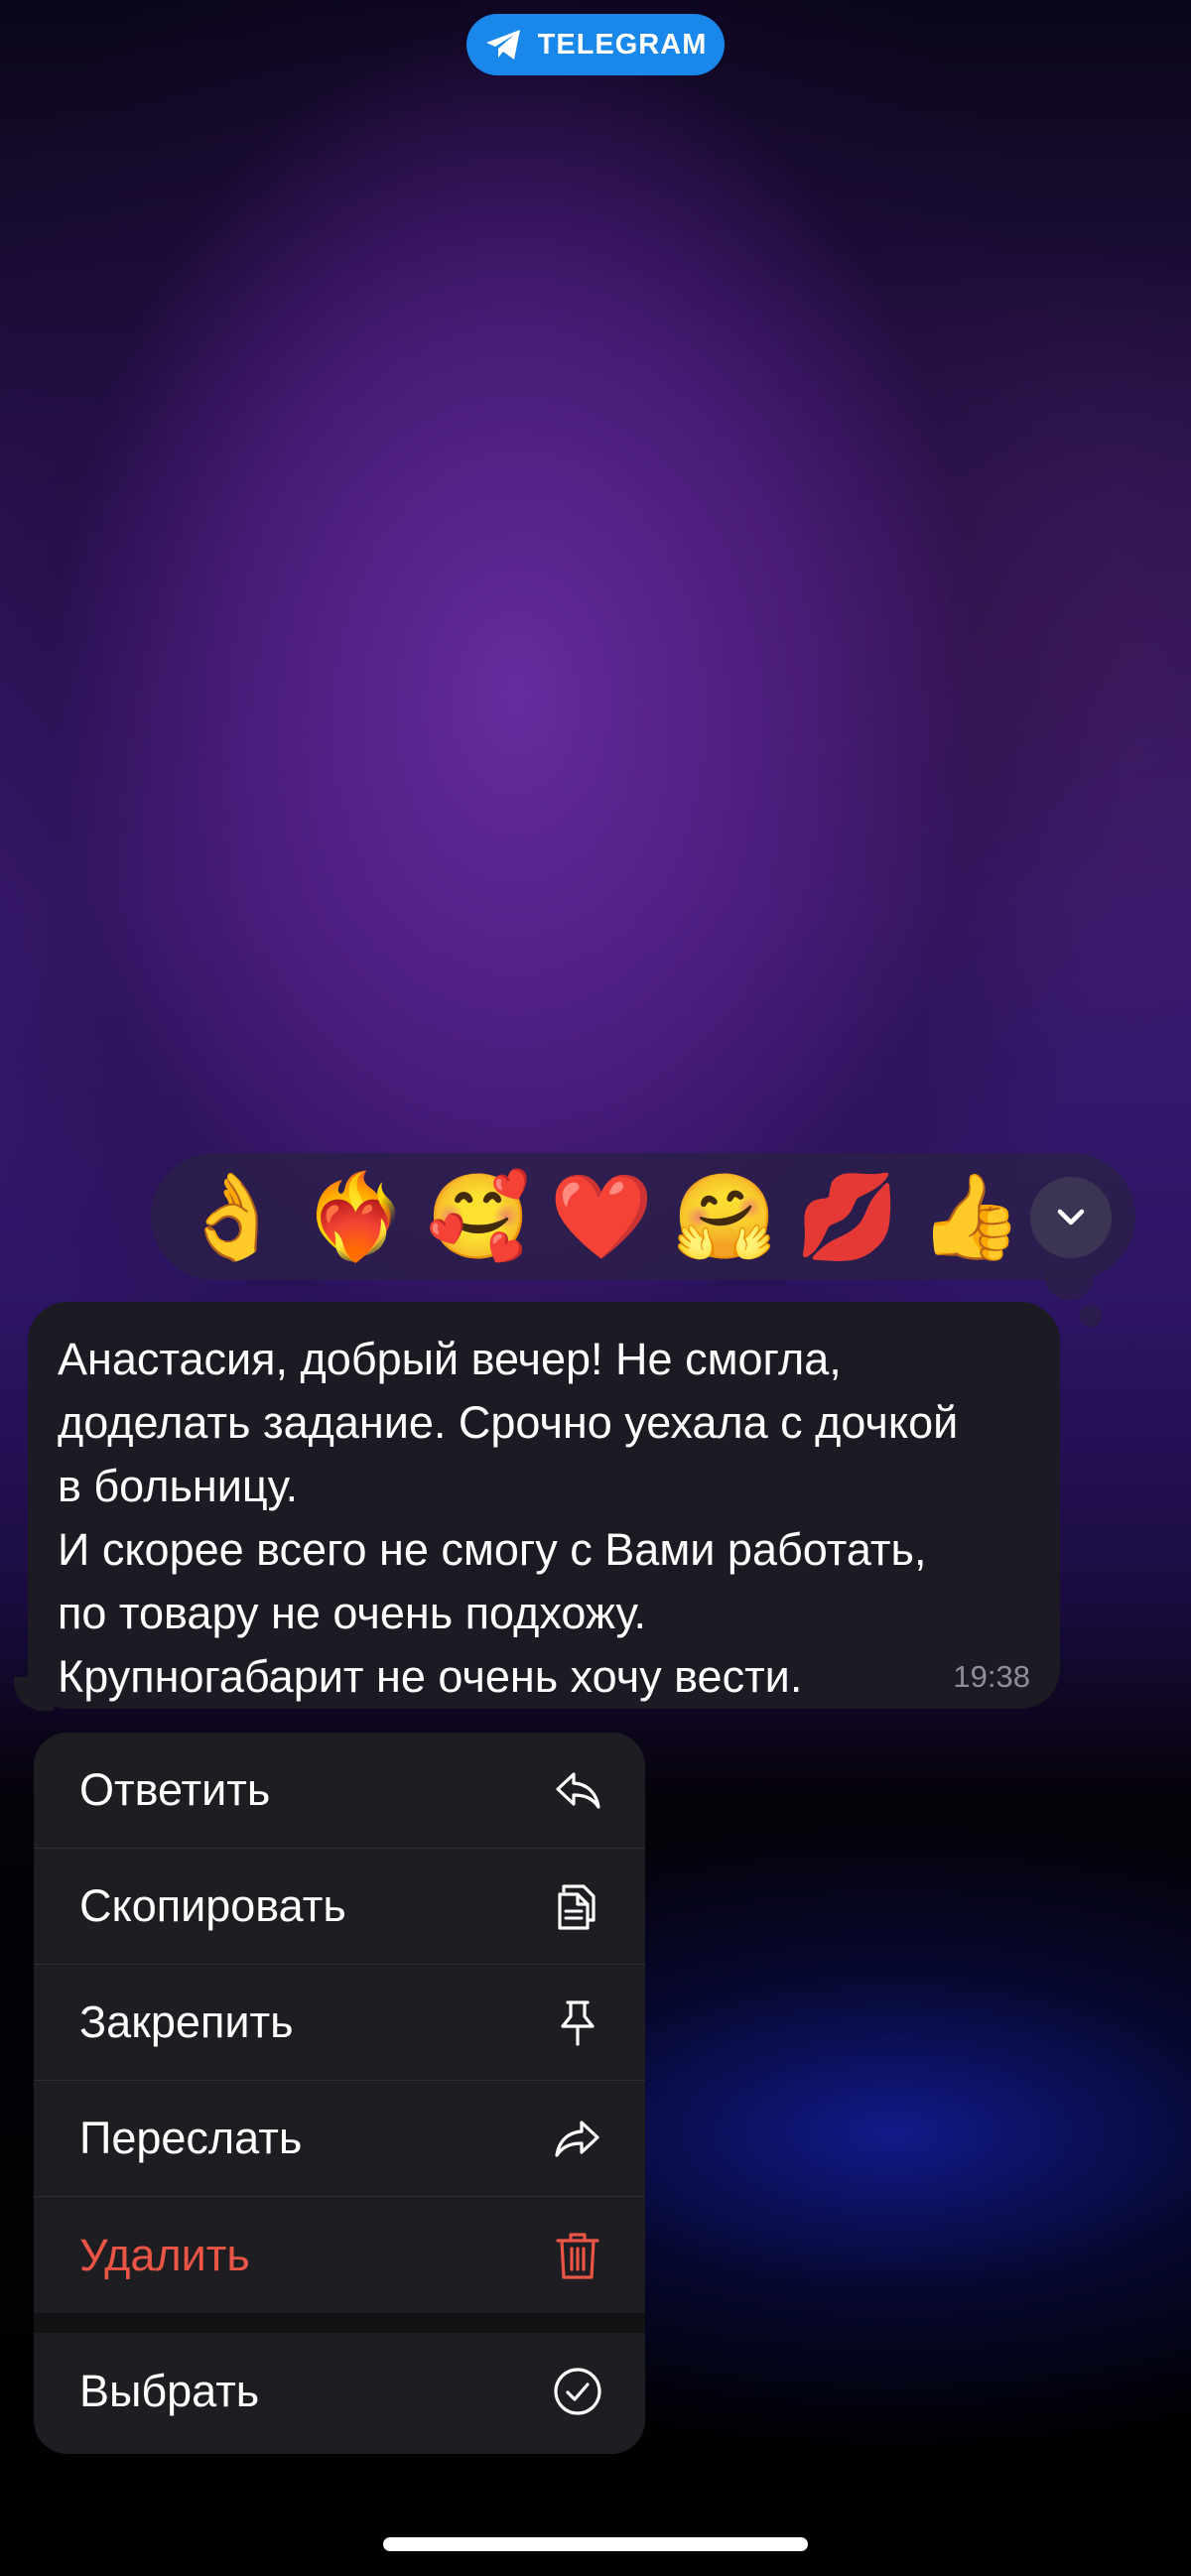  I want to click on trash-icon, so click(577, 2255).